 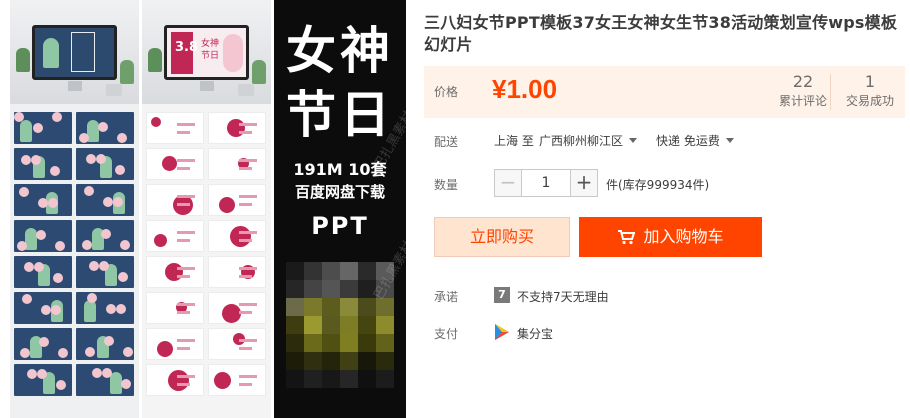 What do you see at coordinates (584, 183) in the screenshot?
I see `quantity-increase-button: +` at bounding box center [584, 183].